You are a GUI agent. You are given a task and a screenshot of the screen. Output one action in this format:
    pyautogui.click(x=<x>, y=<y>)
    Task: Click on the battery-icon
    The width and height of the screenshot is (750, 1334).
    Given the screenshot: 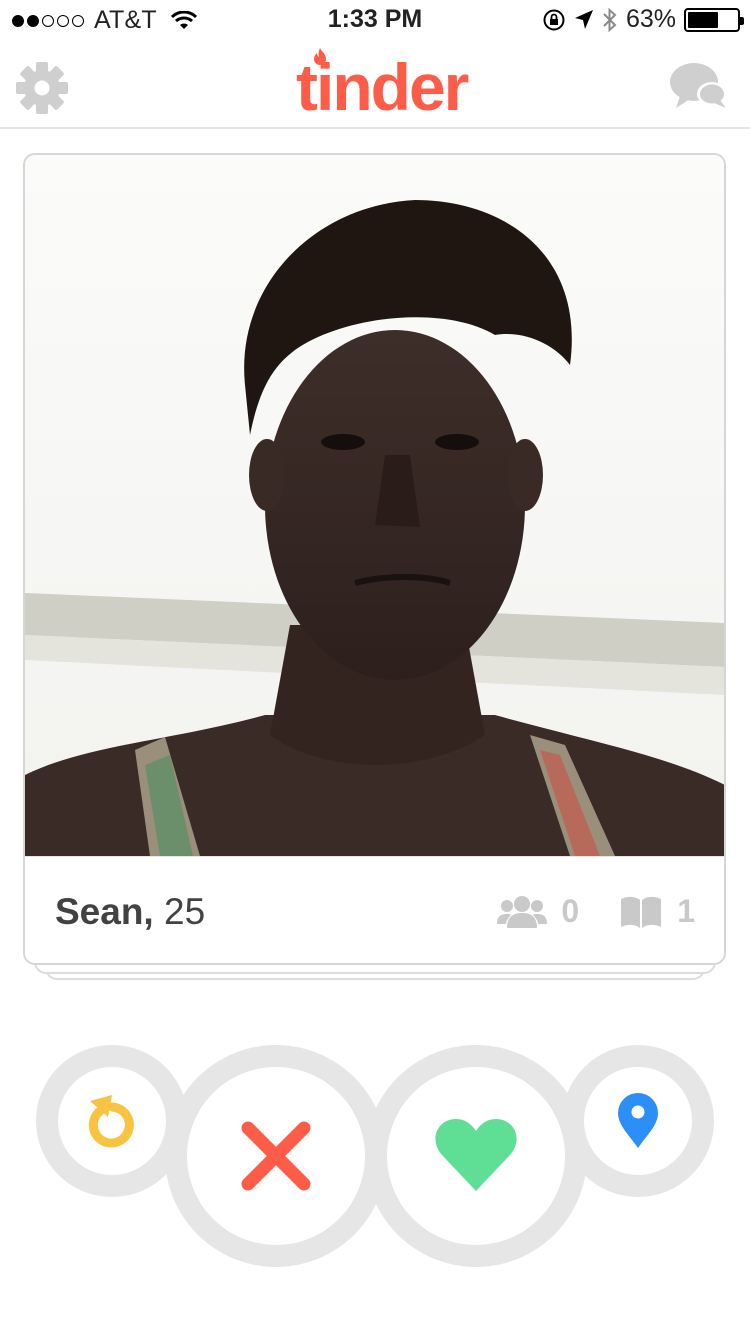 What is the action you would take?
    pyautogui.click(x=714, y=19)
    